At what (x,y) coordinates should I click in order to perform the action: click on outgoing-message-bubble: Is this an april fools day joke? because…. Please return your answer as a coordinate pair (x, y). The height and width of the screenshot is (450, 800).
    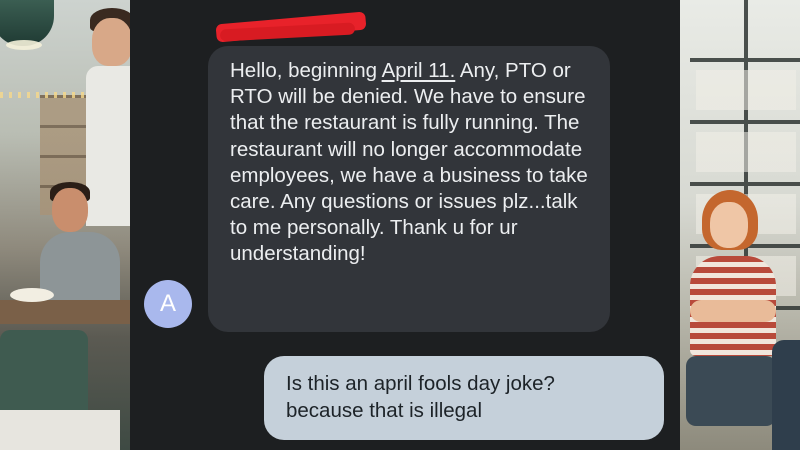
    Looking at the image, I should click on (464, 398).